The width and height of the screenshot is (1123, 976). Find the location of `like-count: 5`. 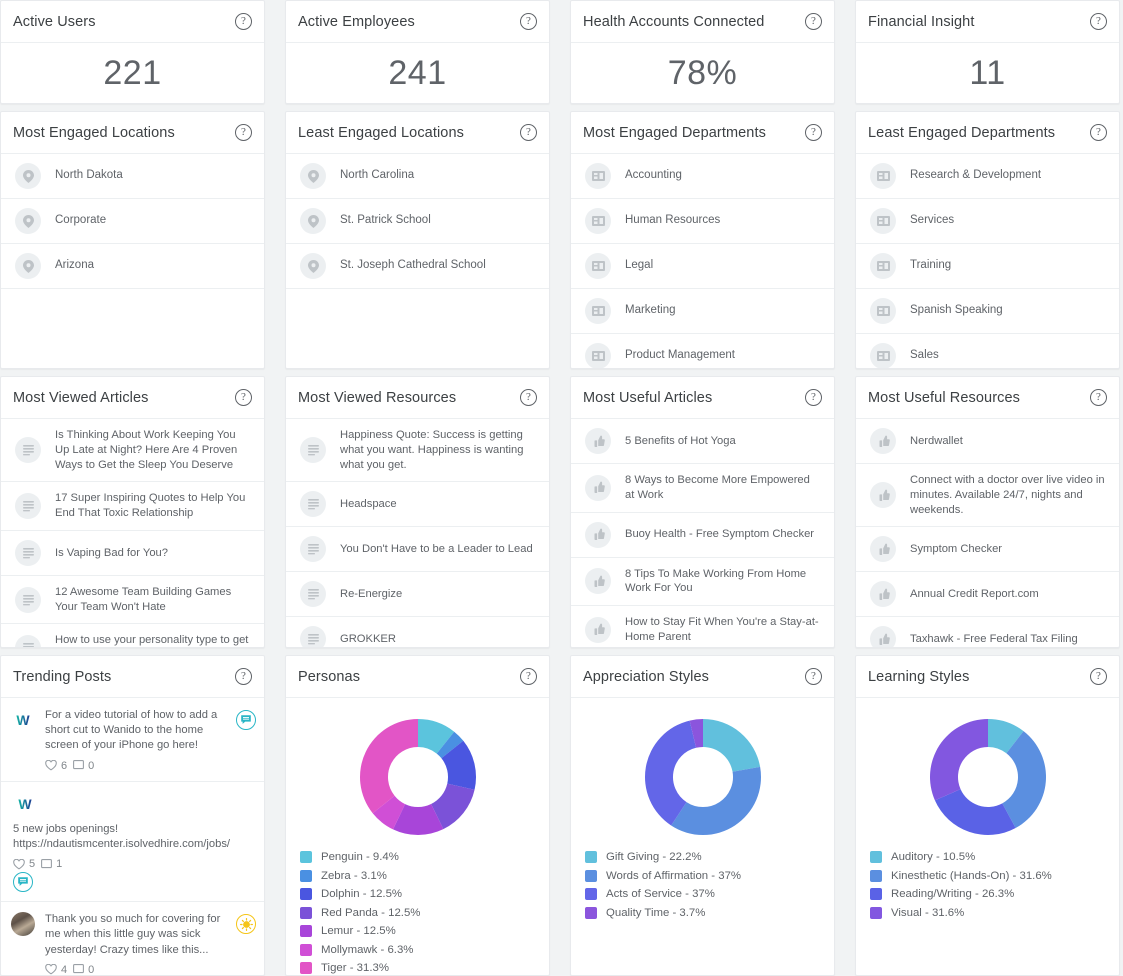

like-count: 5 is located at coordinates (24, 864).